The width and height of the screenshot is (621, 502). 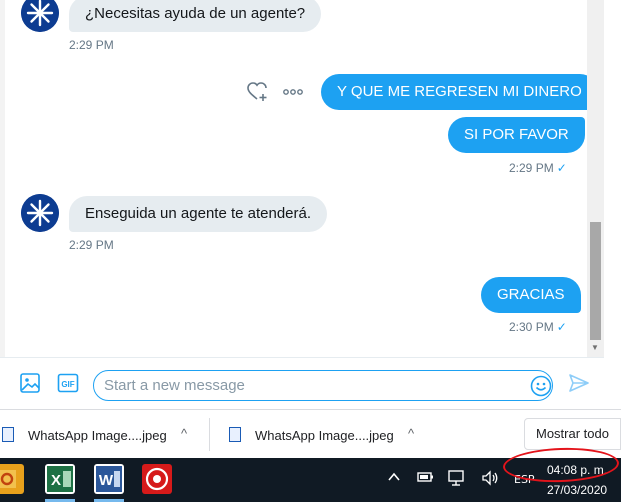 I want to click on svg-text: W, so click(x=106, y=480).